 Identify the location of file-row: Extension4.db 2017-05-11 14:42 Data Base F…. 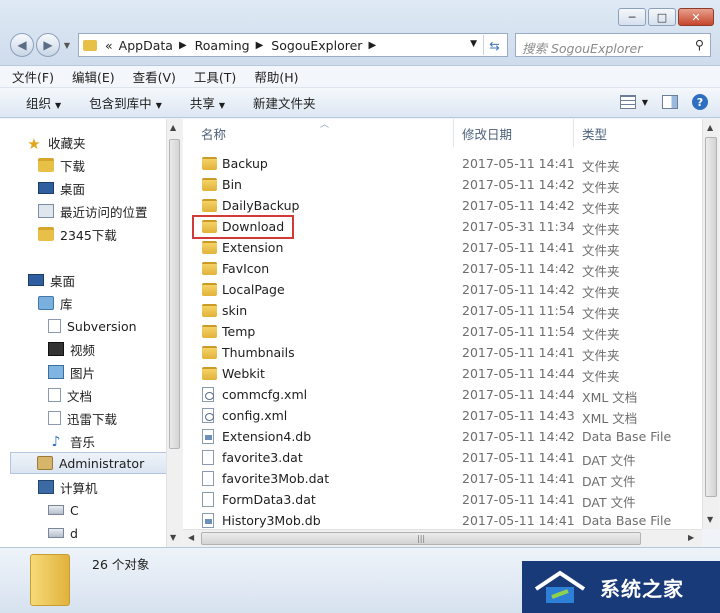
(442, 436).